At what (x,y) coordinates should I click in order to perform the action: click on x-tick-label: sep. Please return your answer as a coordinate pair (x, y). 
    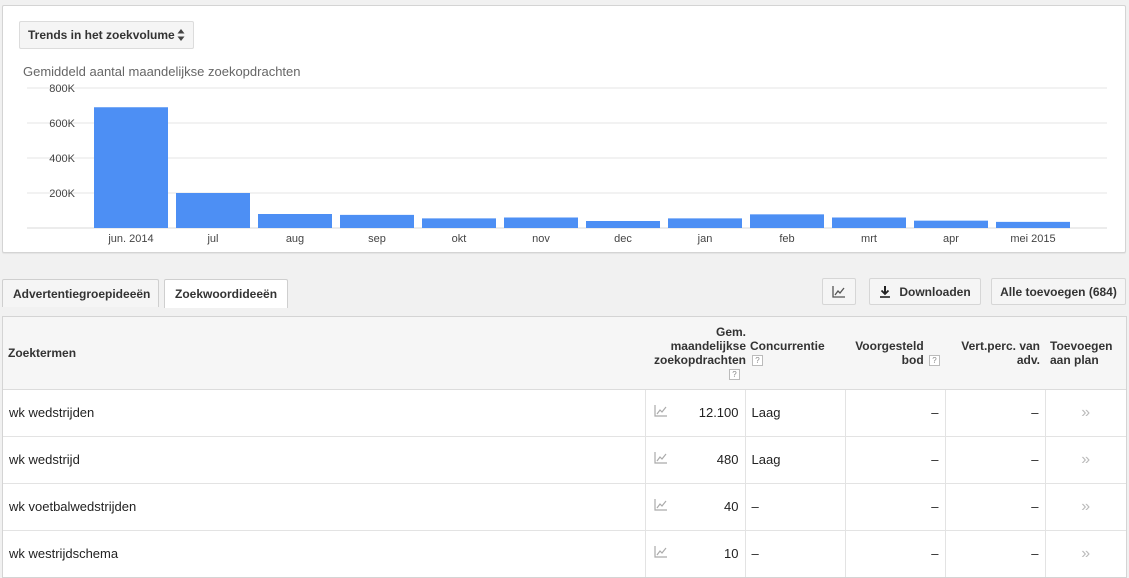
    Looking at the image, I should click on (377, 239).